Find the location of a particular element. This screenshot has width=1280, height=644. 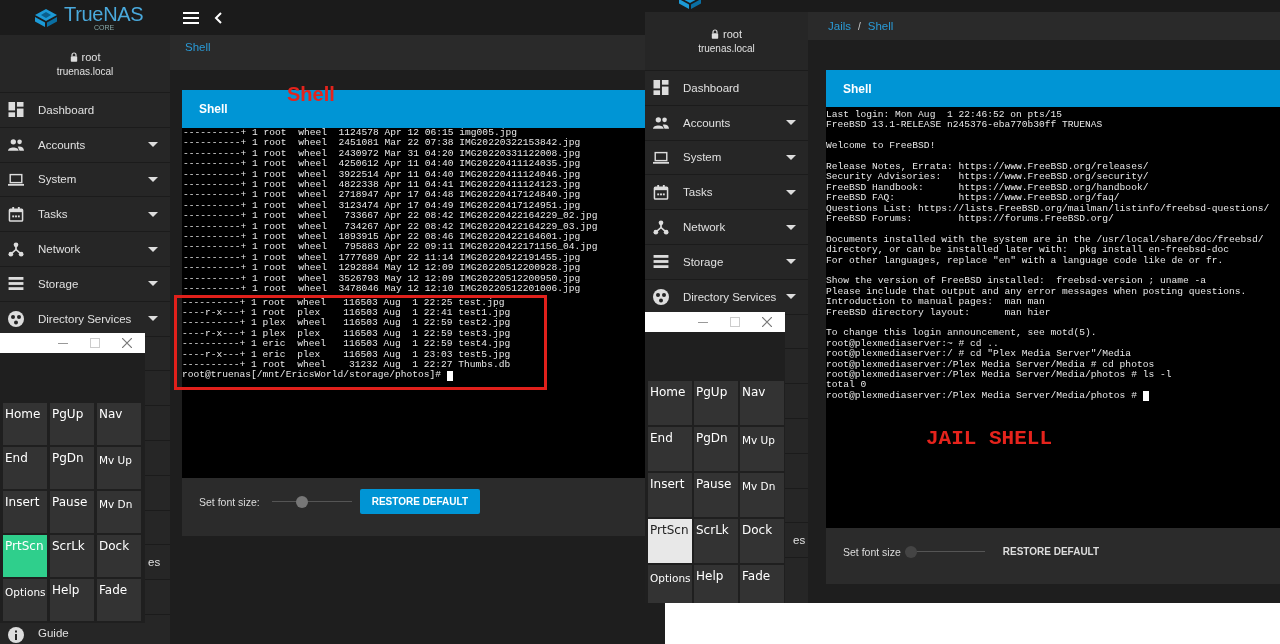

terminal-line: ----------+ 1 root wheel 3478046 May 12 12:10 IMG20220512201006.jpg is located at coordinates (382, 289).